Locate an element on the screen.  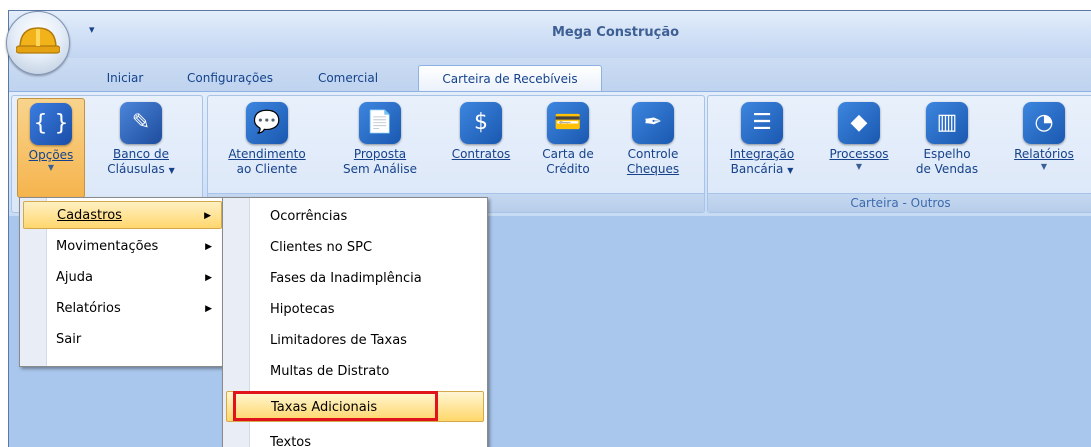
opcoes-label: Opções is located at coordinates (51, 155).